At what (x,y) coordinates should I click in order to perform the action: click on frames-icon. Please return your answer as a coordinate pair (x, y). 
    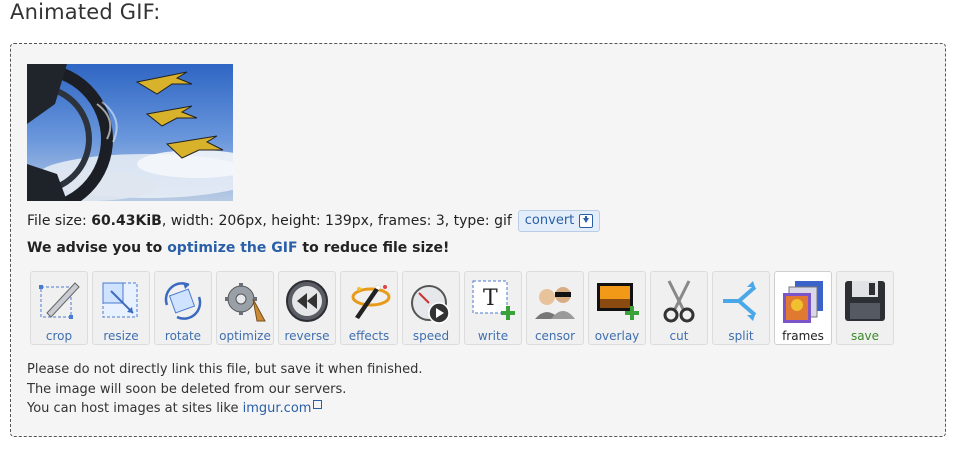
    Looking at the image, I should click on (803, 302).